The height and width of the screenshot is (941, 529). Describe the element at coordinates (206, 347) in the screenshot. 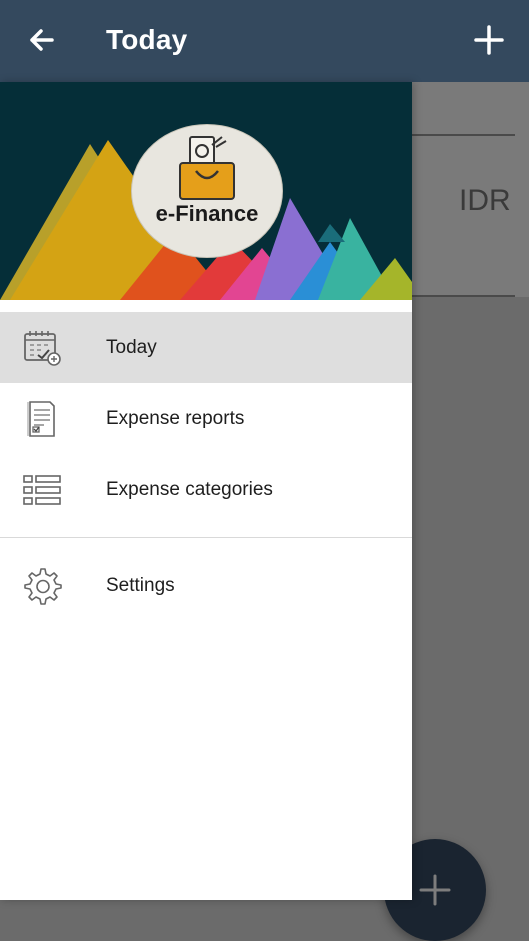

I see `drawer-item-today: Today` at that location.